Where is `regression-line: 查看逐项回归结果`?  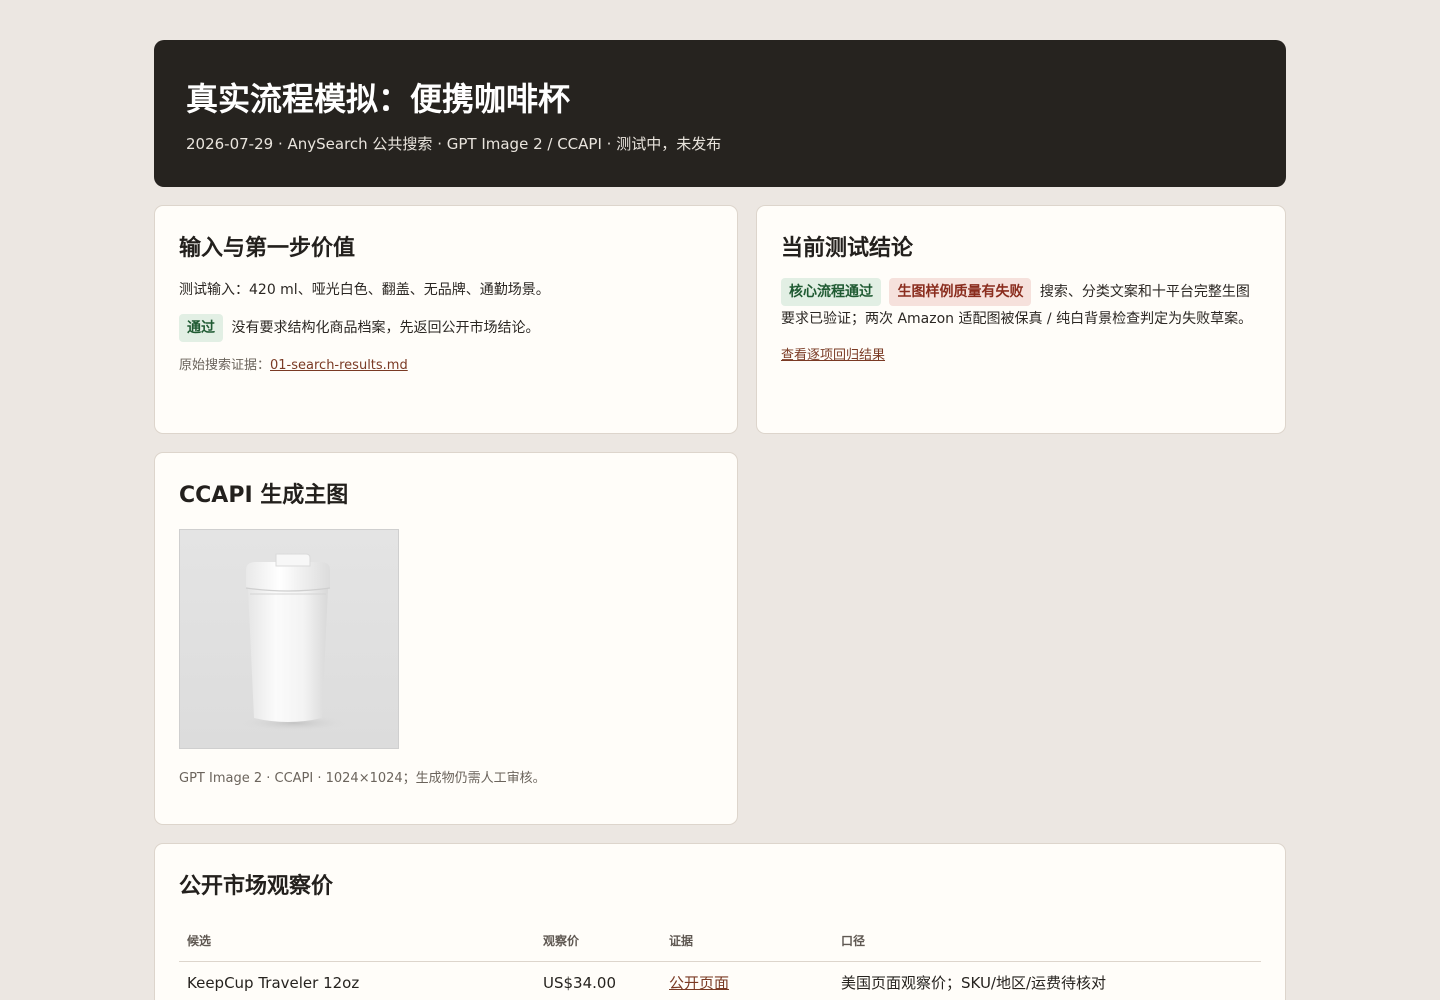
regression-line: 查看逐项回归结果 is located at coordinates (1021, 356).